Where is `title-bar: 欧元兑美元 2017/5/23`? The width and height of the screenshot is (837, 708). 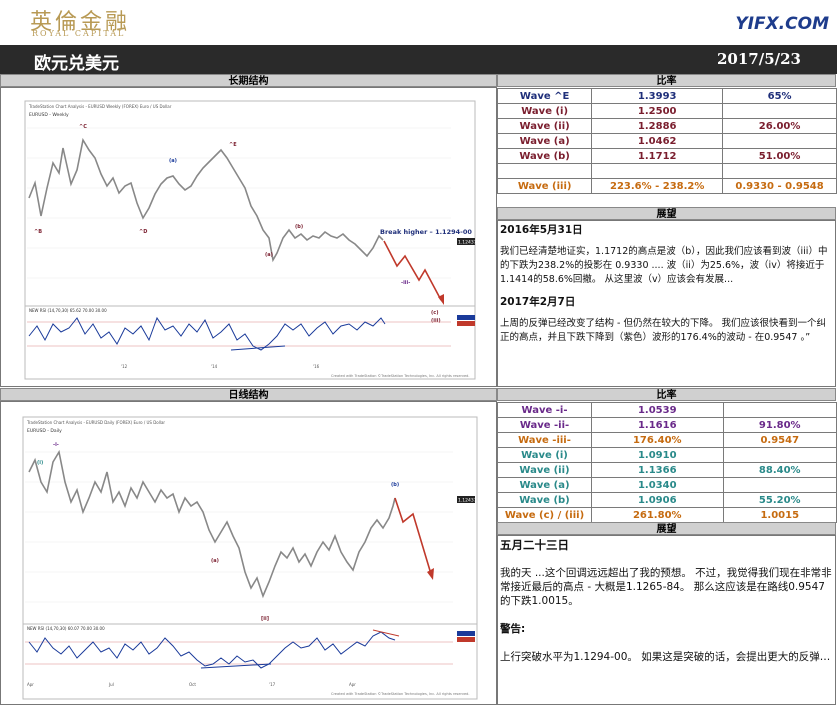 title-bar: 欧元兑美元 2017/5/23 is located at coordinates (418, 59).